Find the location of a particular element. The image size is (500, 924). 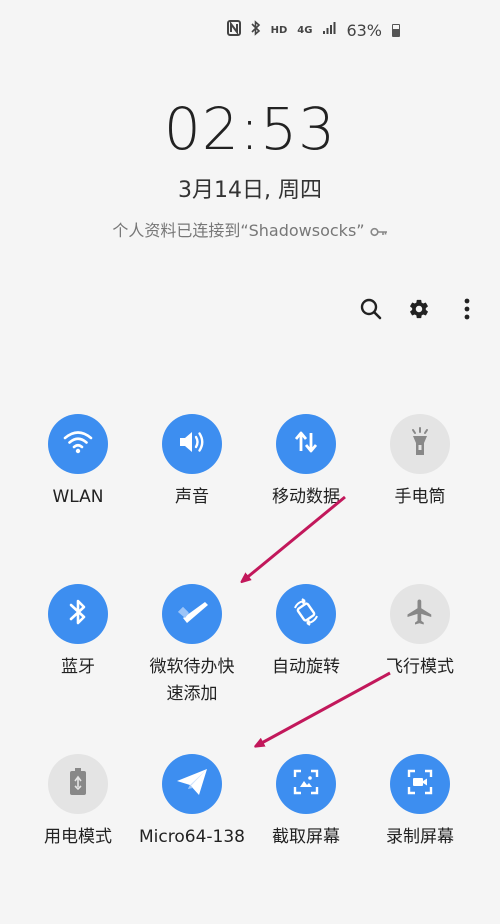

tile-screen-record-toggle is located at coordinates (420, 784).